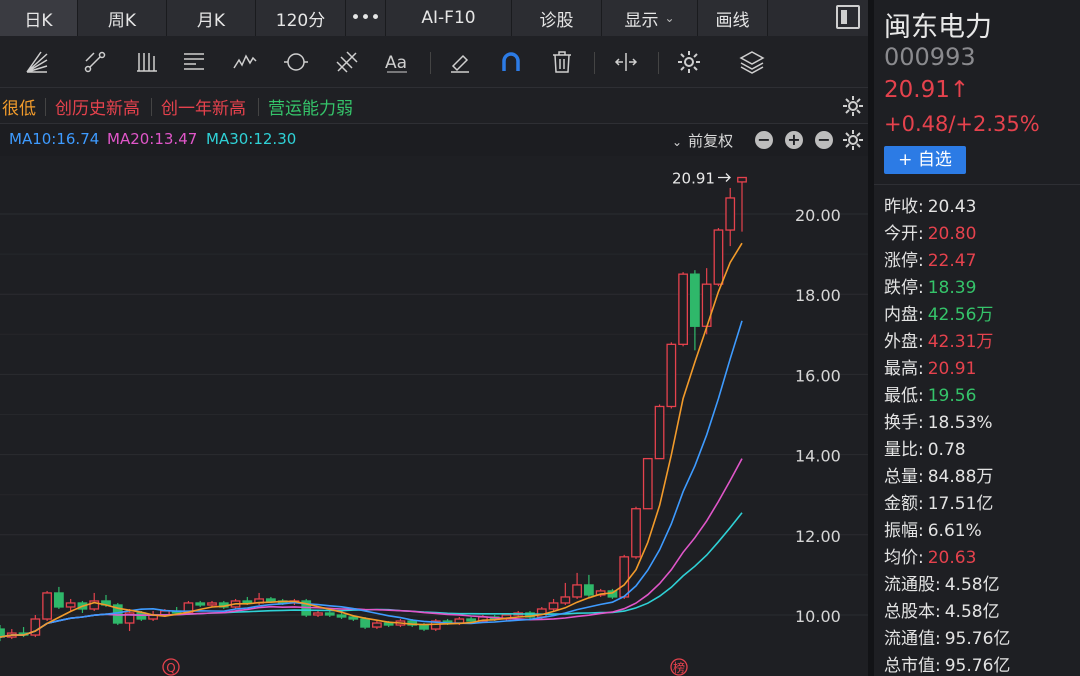 The height and width of the screenshot is (676, 1080). What do you see at coordinates (95, 62) in the screenshot?
I see `segment-icon` at bounding box center [95, 62].